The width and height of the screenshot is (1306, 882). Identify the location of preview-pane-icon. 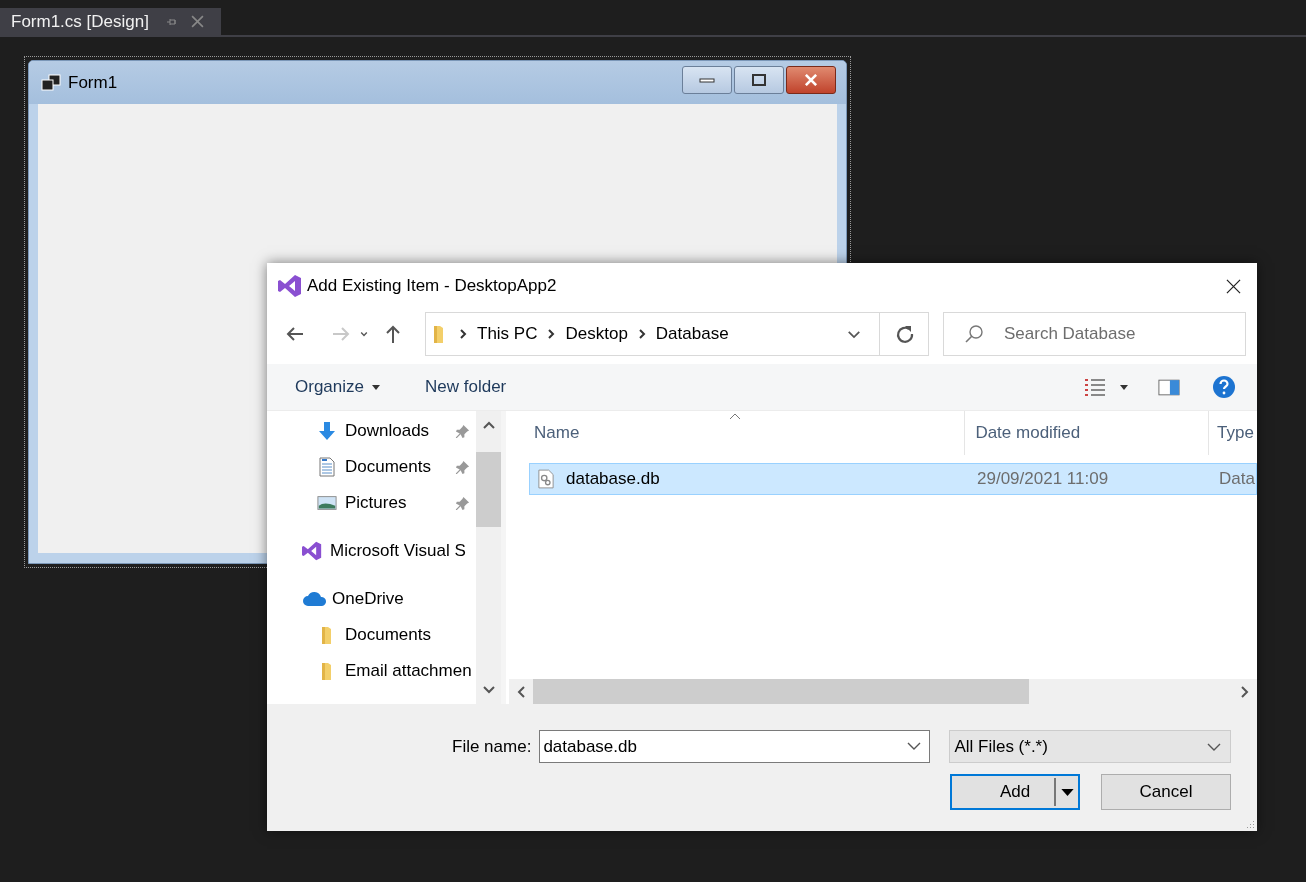
(1169, 387).